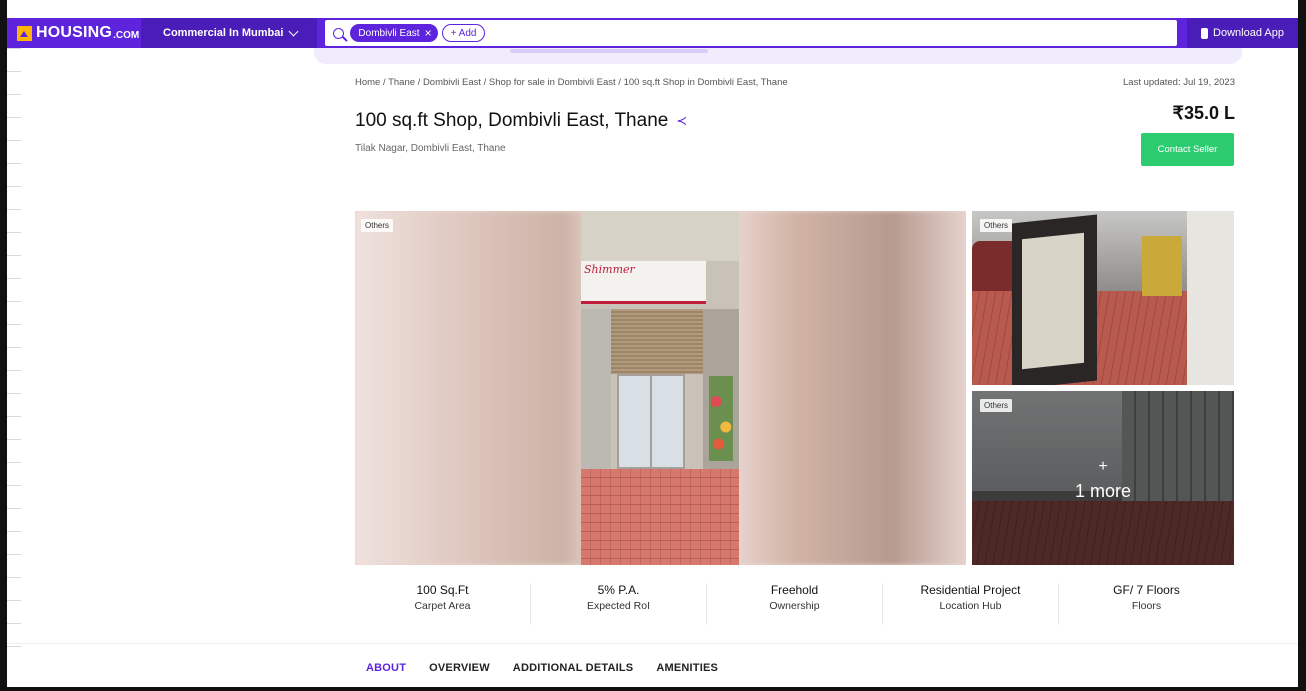 Image resolution: width=1306 pixels, height=691 pixels. Describe the element at coordinates (1103, 466) in the screenshot. I see `plus-icon: +` at that location.